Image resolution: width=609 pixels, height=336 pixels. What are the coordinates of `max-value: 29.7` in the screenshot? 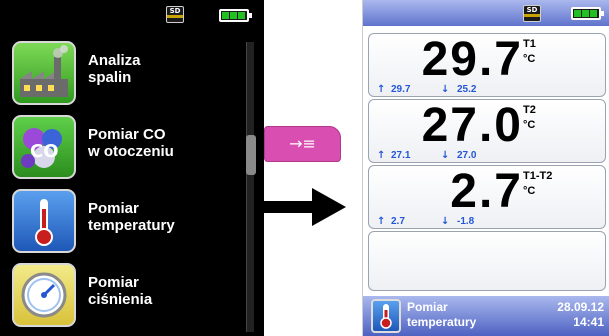 It's located at (401, 89).